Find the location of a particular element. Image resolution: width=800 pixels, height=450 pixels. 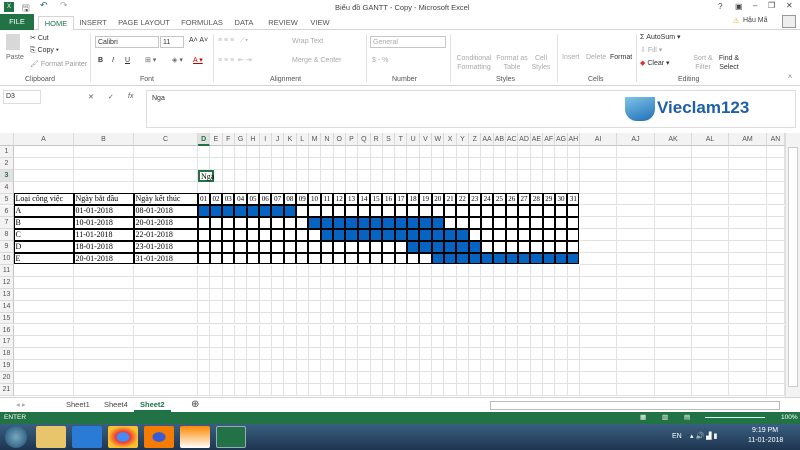

column-header-Z: Z is located at coordinates (475, 139).